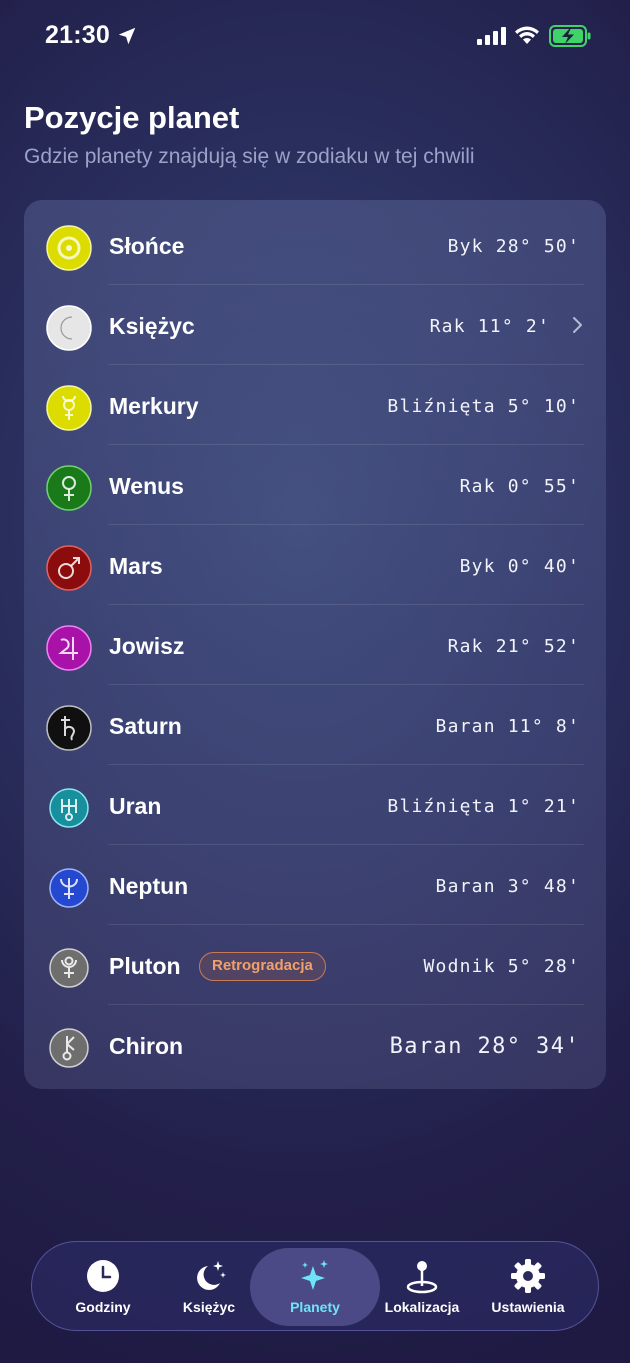 The image size is (630, 1363). Describe the element at coordinates (528, 1307) in the screenshot. I see `tab-label: Ustawienia` at that location.